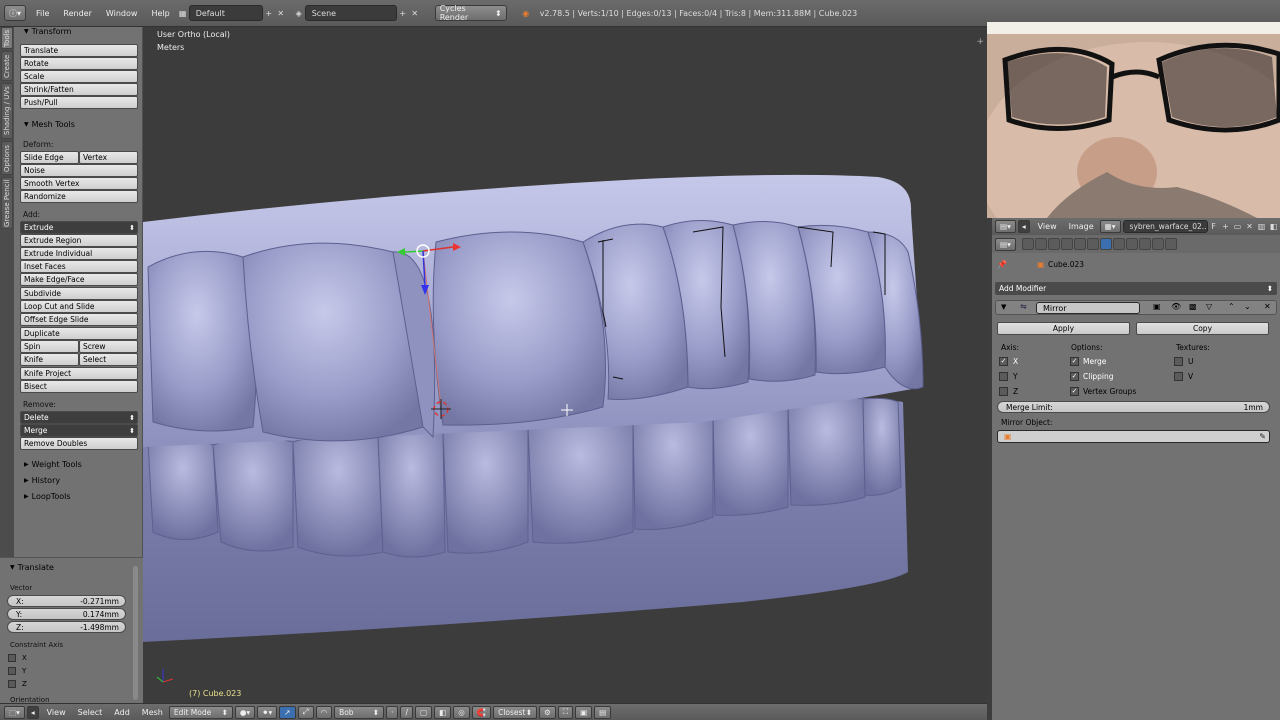 The height and width of the screenshot is (720, 1280). What do you see at coordinates (1079, 244) in the screenshot?
I see `object-tab-icon` at bounding box center [1079, 244].